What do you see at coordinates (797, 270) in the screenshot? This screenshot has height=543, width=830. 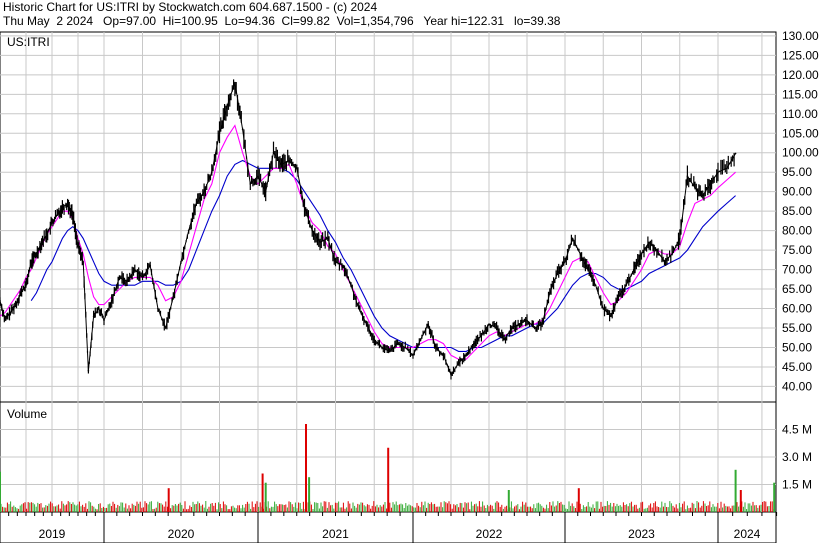 I see `price-tick-label: 70.00` at bounding box center [797, 270].